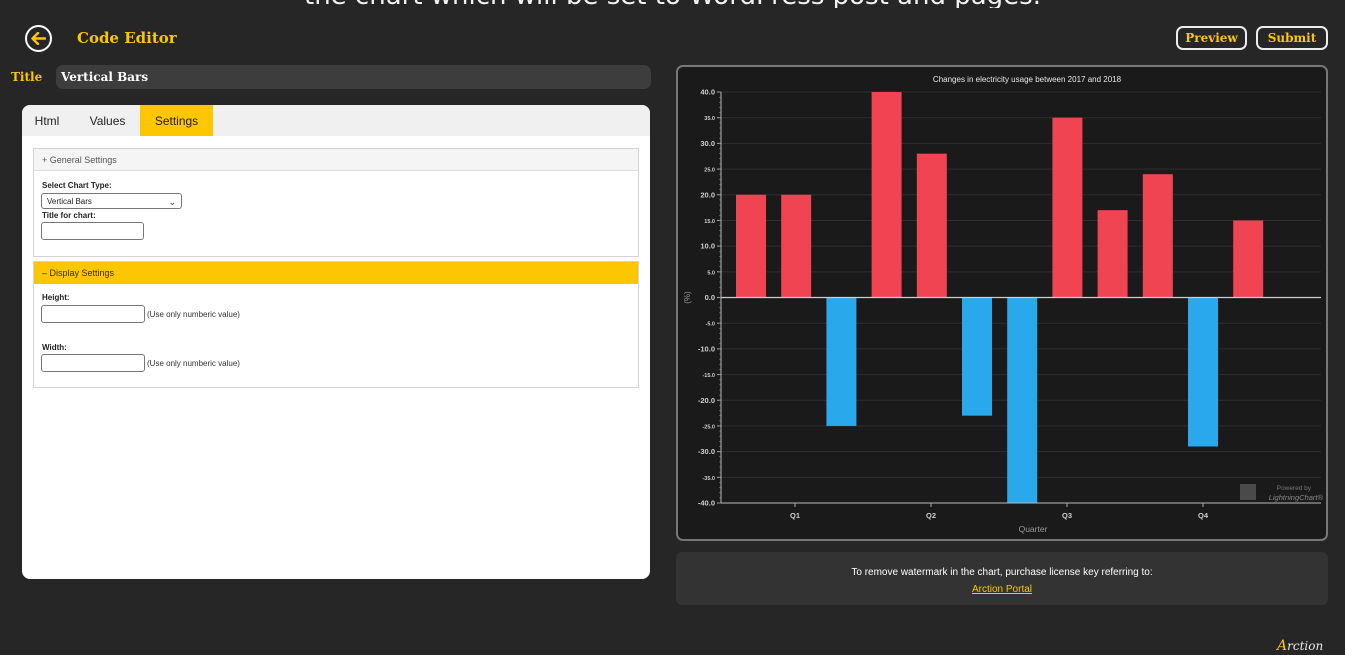 The image size is (1345, 655). What do you see at coordinates (1211, 38) in the screenshot?
I see `preview-button: Preview` at bounding box center [1211, 38].